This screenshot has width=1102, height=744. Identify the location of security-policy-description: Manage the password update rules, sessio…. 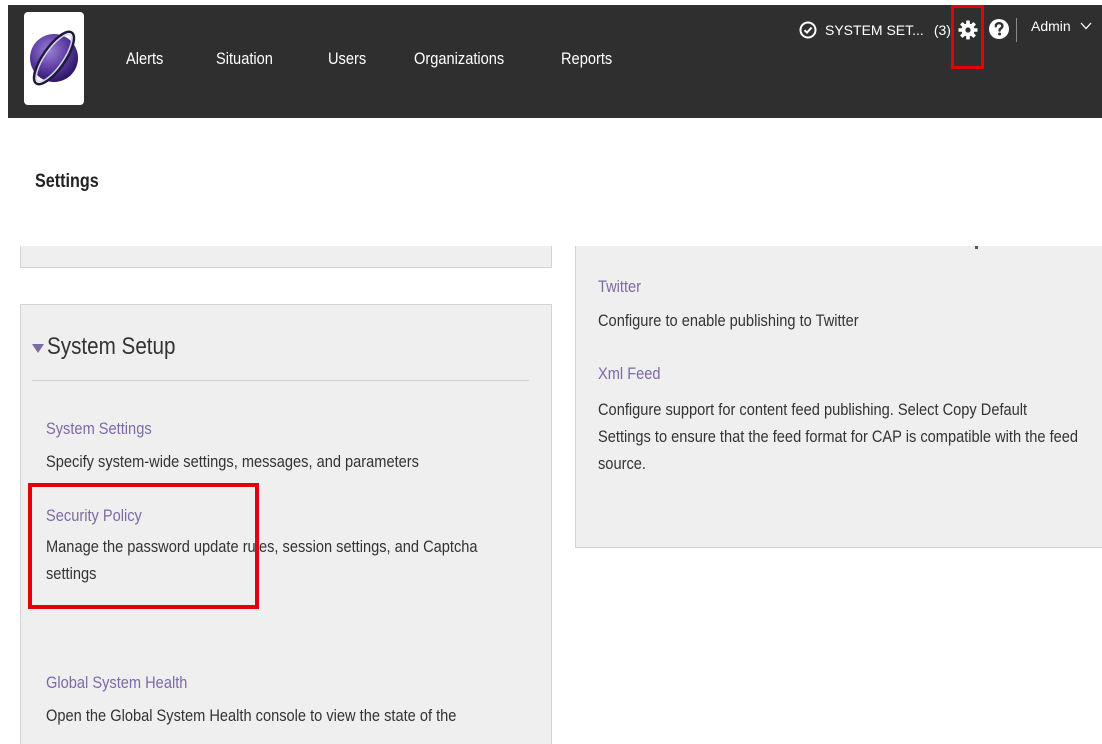
(262, 560).